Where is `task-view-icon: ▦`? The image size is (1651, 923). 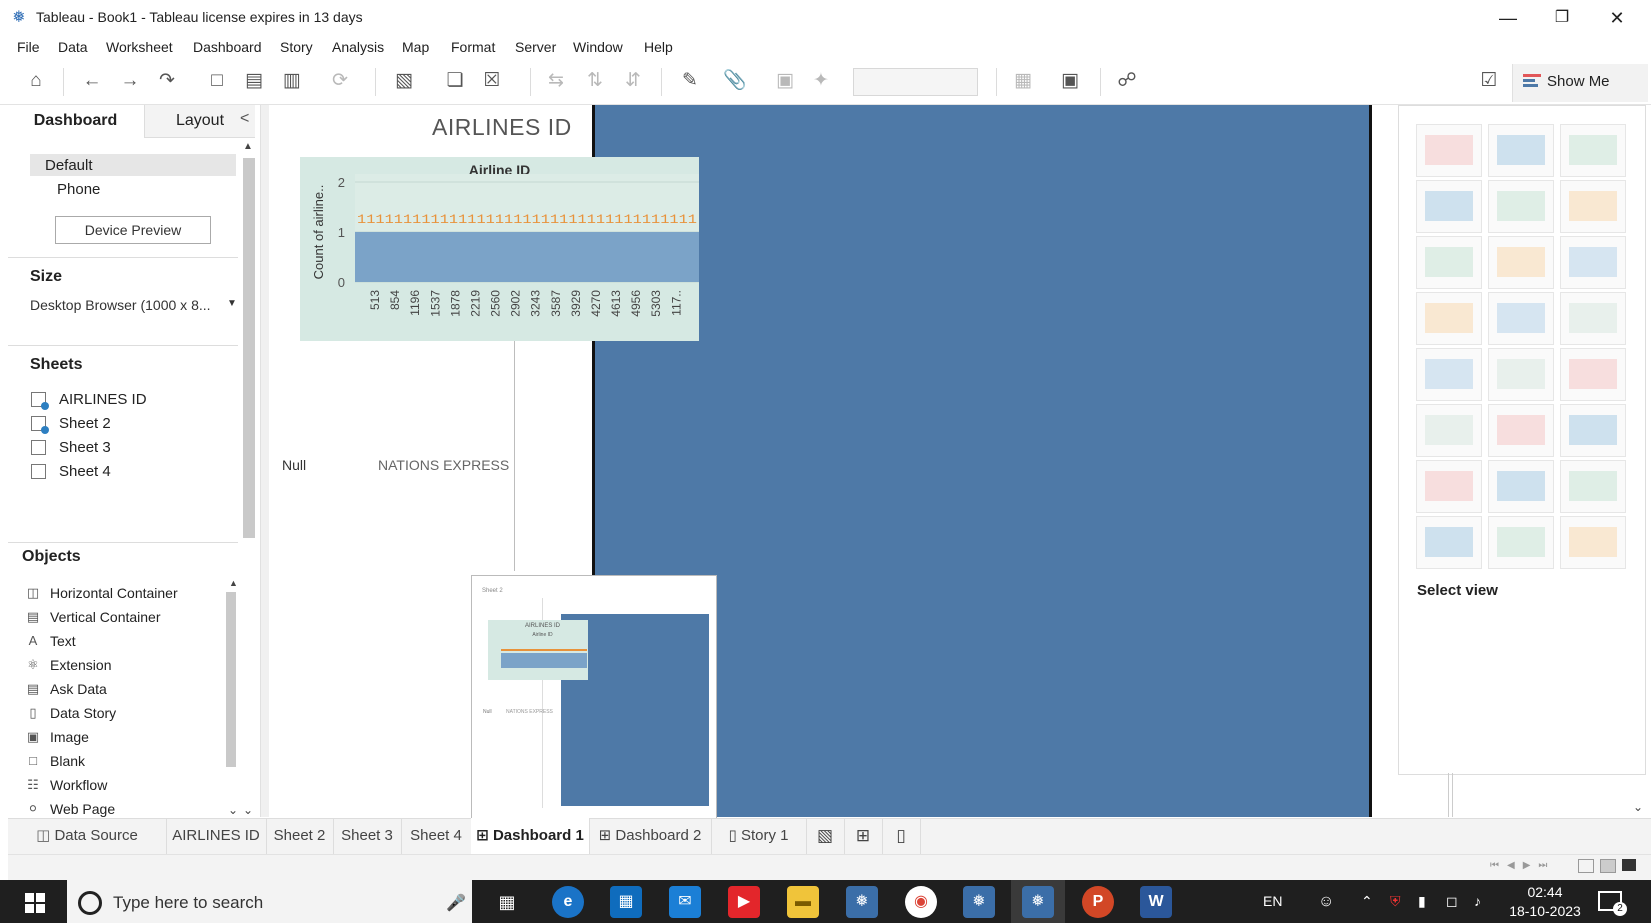
task-view-icon: ▦ is located at coordinates (507, 902).